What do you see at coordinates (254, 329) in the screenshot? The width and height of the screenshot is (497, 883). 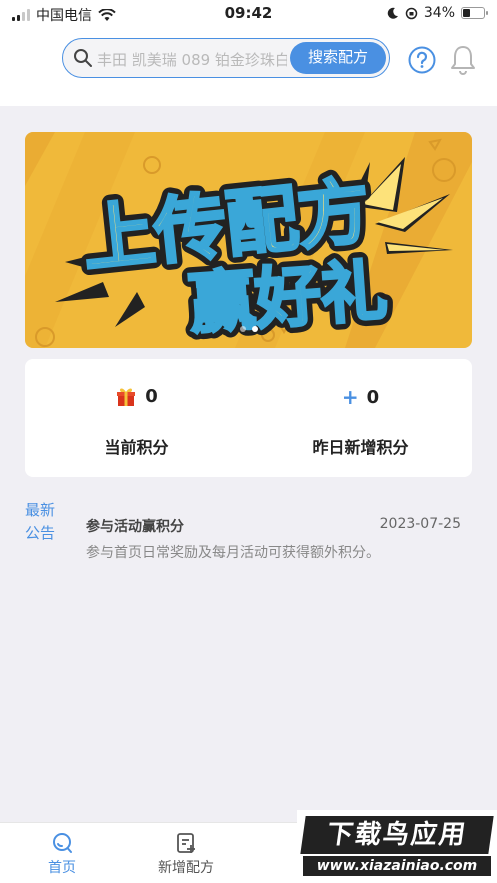 I see `carousel-dot-active` at bounding box center [254, 329].